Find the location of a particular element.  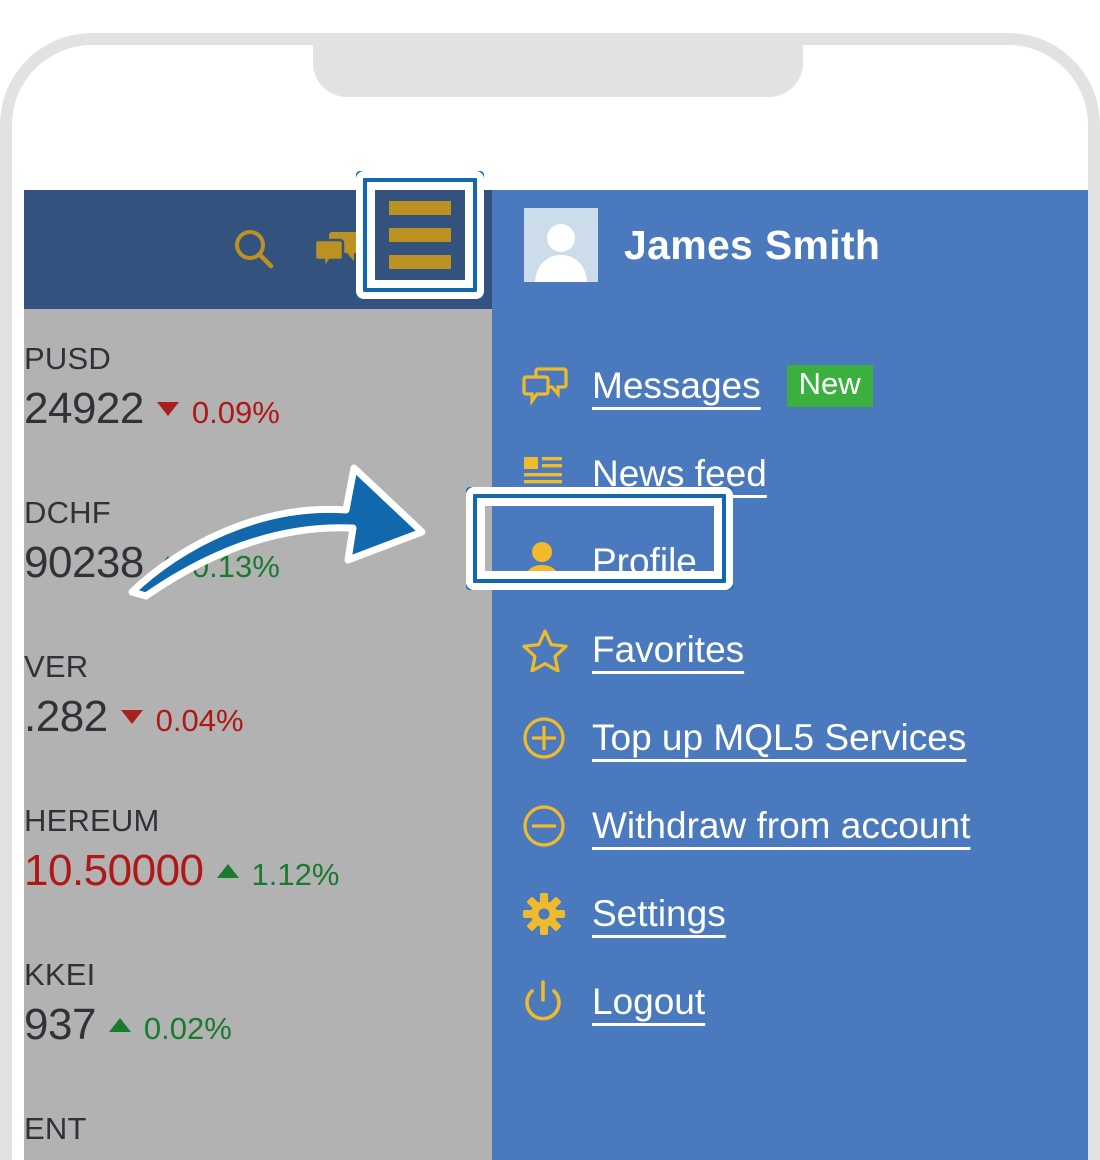

highlight-inner-ring is located at coordinates (599, 538).